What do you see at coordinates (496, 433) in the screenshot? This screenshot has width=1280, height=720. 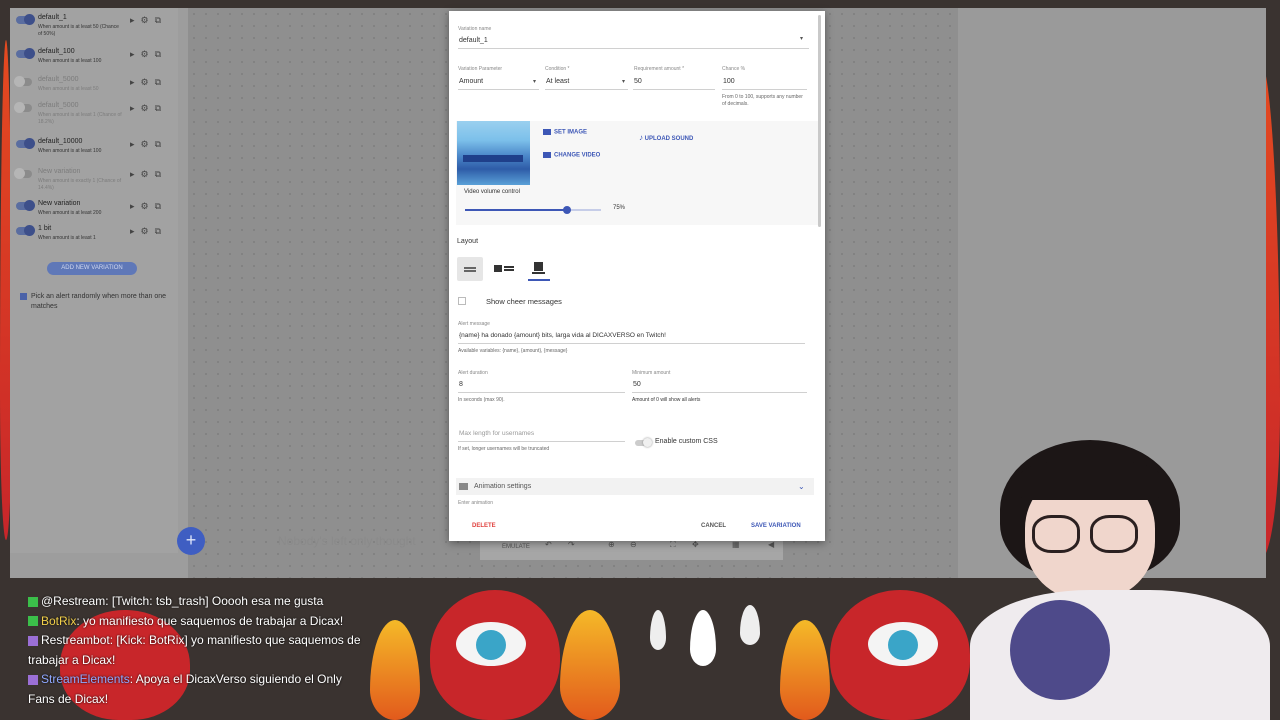 I see `max-length-input: Max length for usernames` at bounding box center [496, 433].